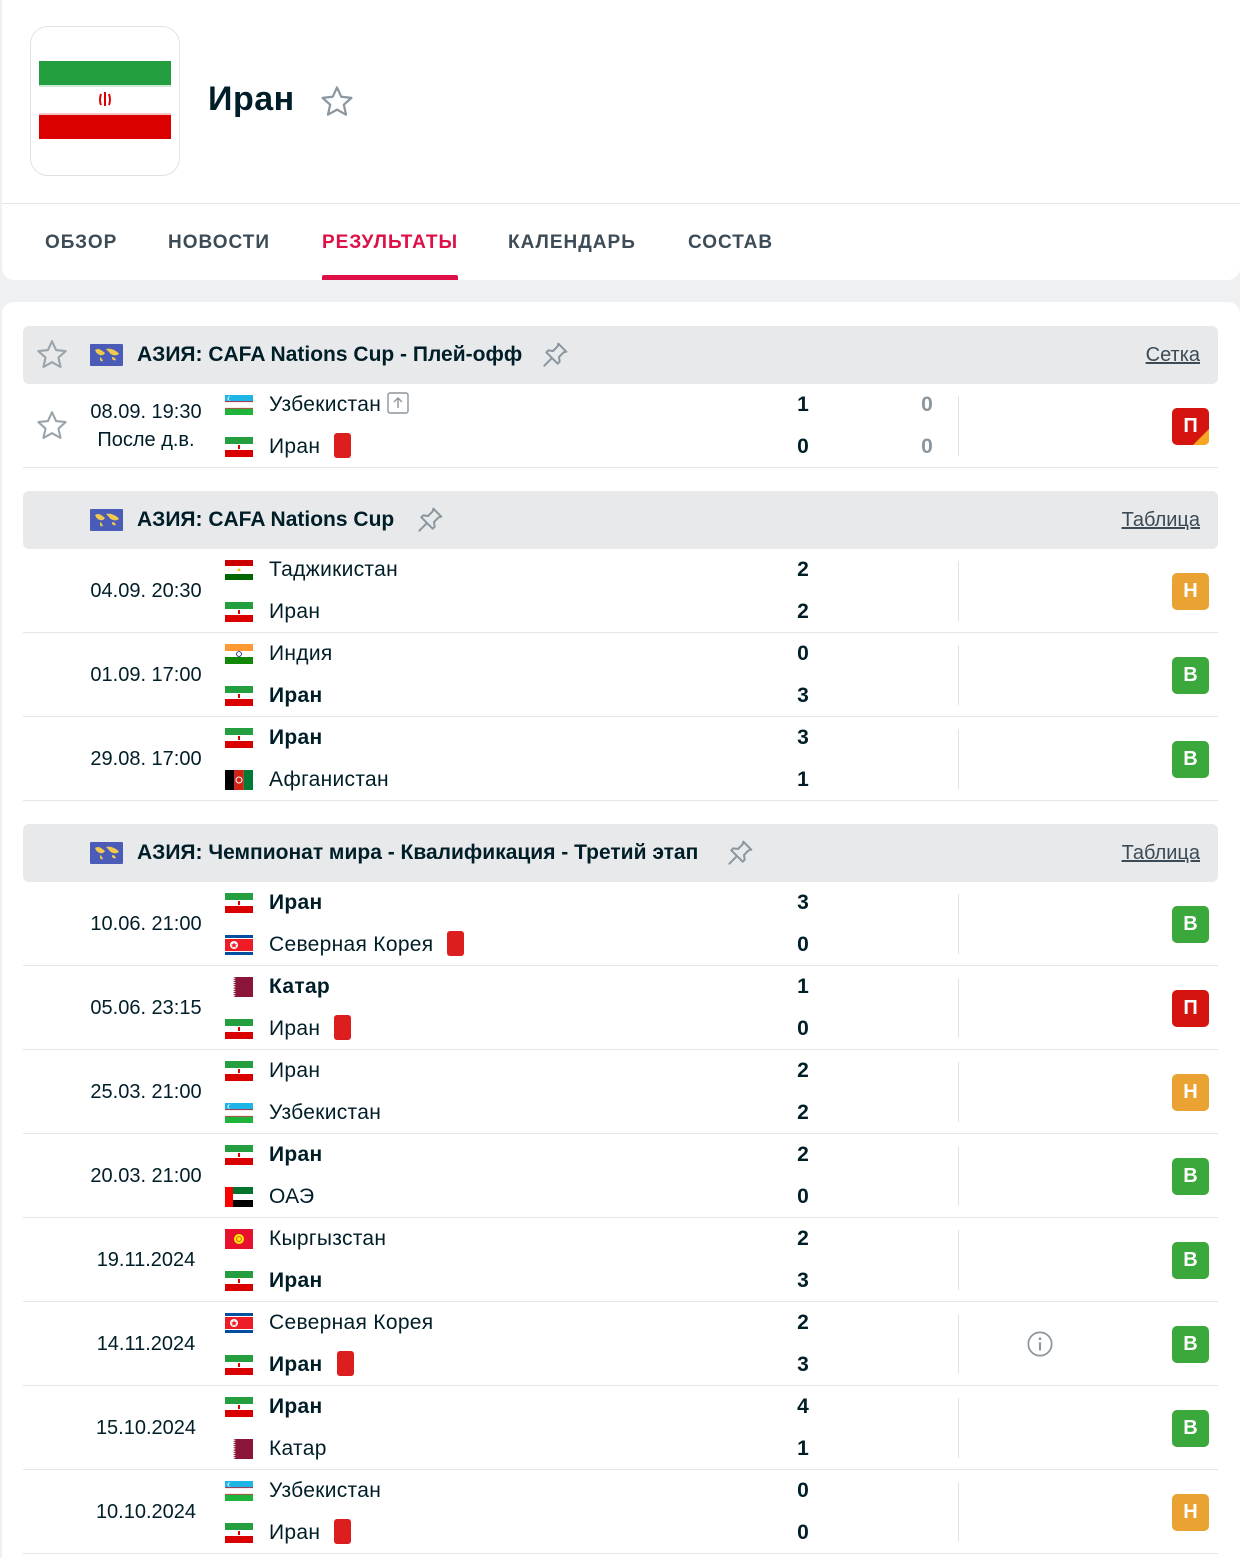 This screenshot has height=1558, width=1240. What do you see at coordinates (620, 759) in the screenshot?
I see `match-row: 29.08. 17:00 Иран 3 Афганистан 1 В` at bounding box center [620, 759].